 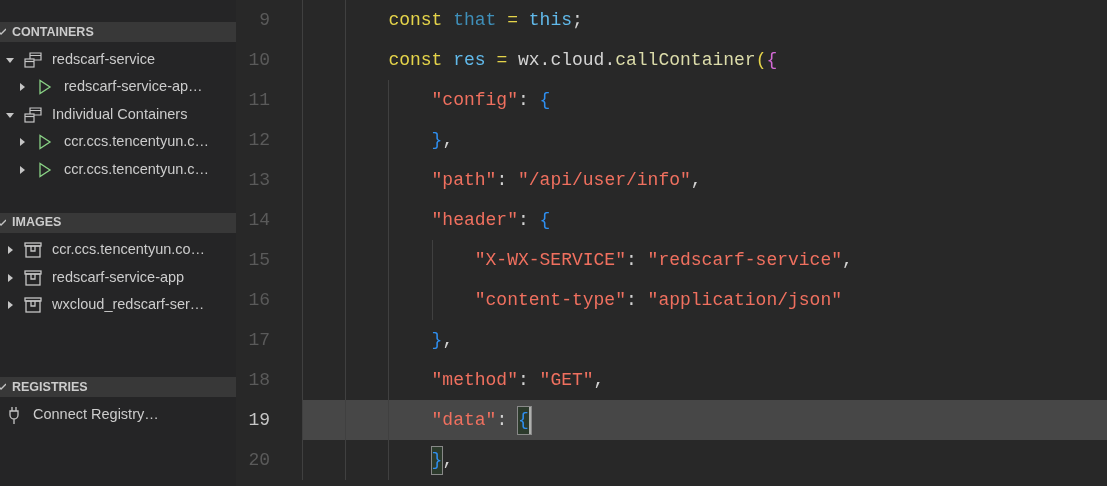 What do you see at coordinates (50, 387) in the screenshot?
I see `section-title: REGISTRIES` at bounding box center [50, 387].